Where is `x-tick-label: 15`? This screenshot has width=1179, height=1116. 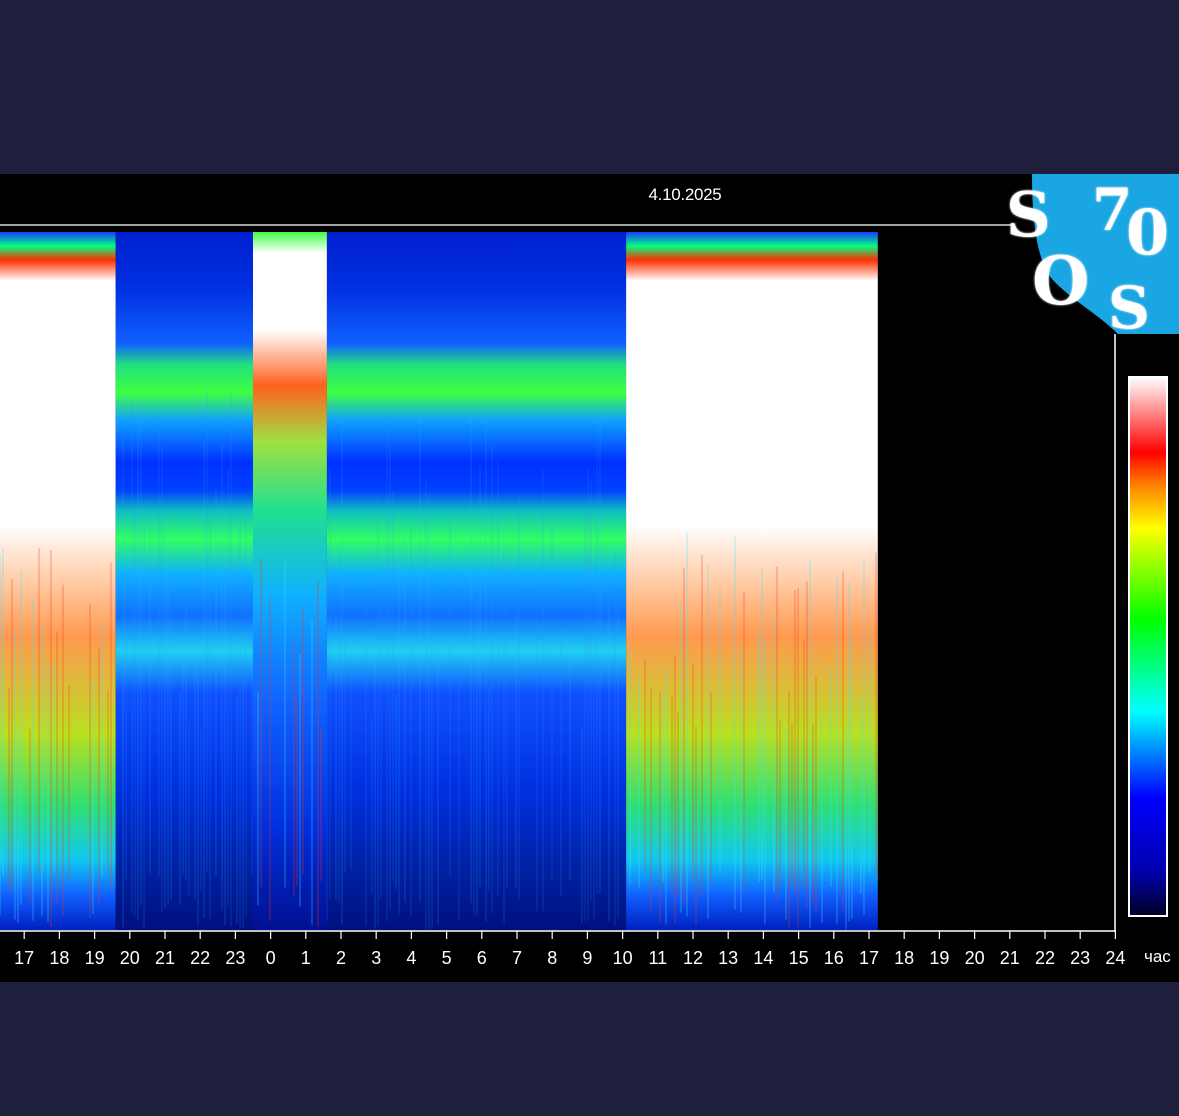 x-tick-label: 15 is located at coordinates (799, 958).